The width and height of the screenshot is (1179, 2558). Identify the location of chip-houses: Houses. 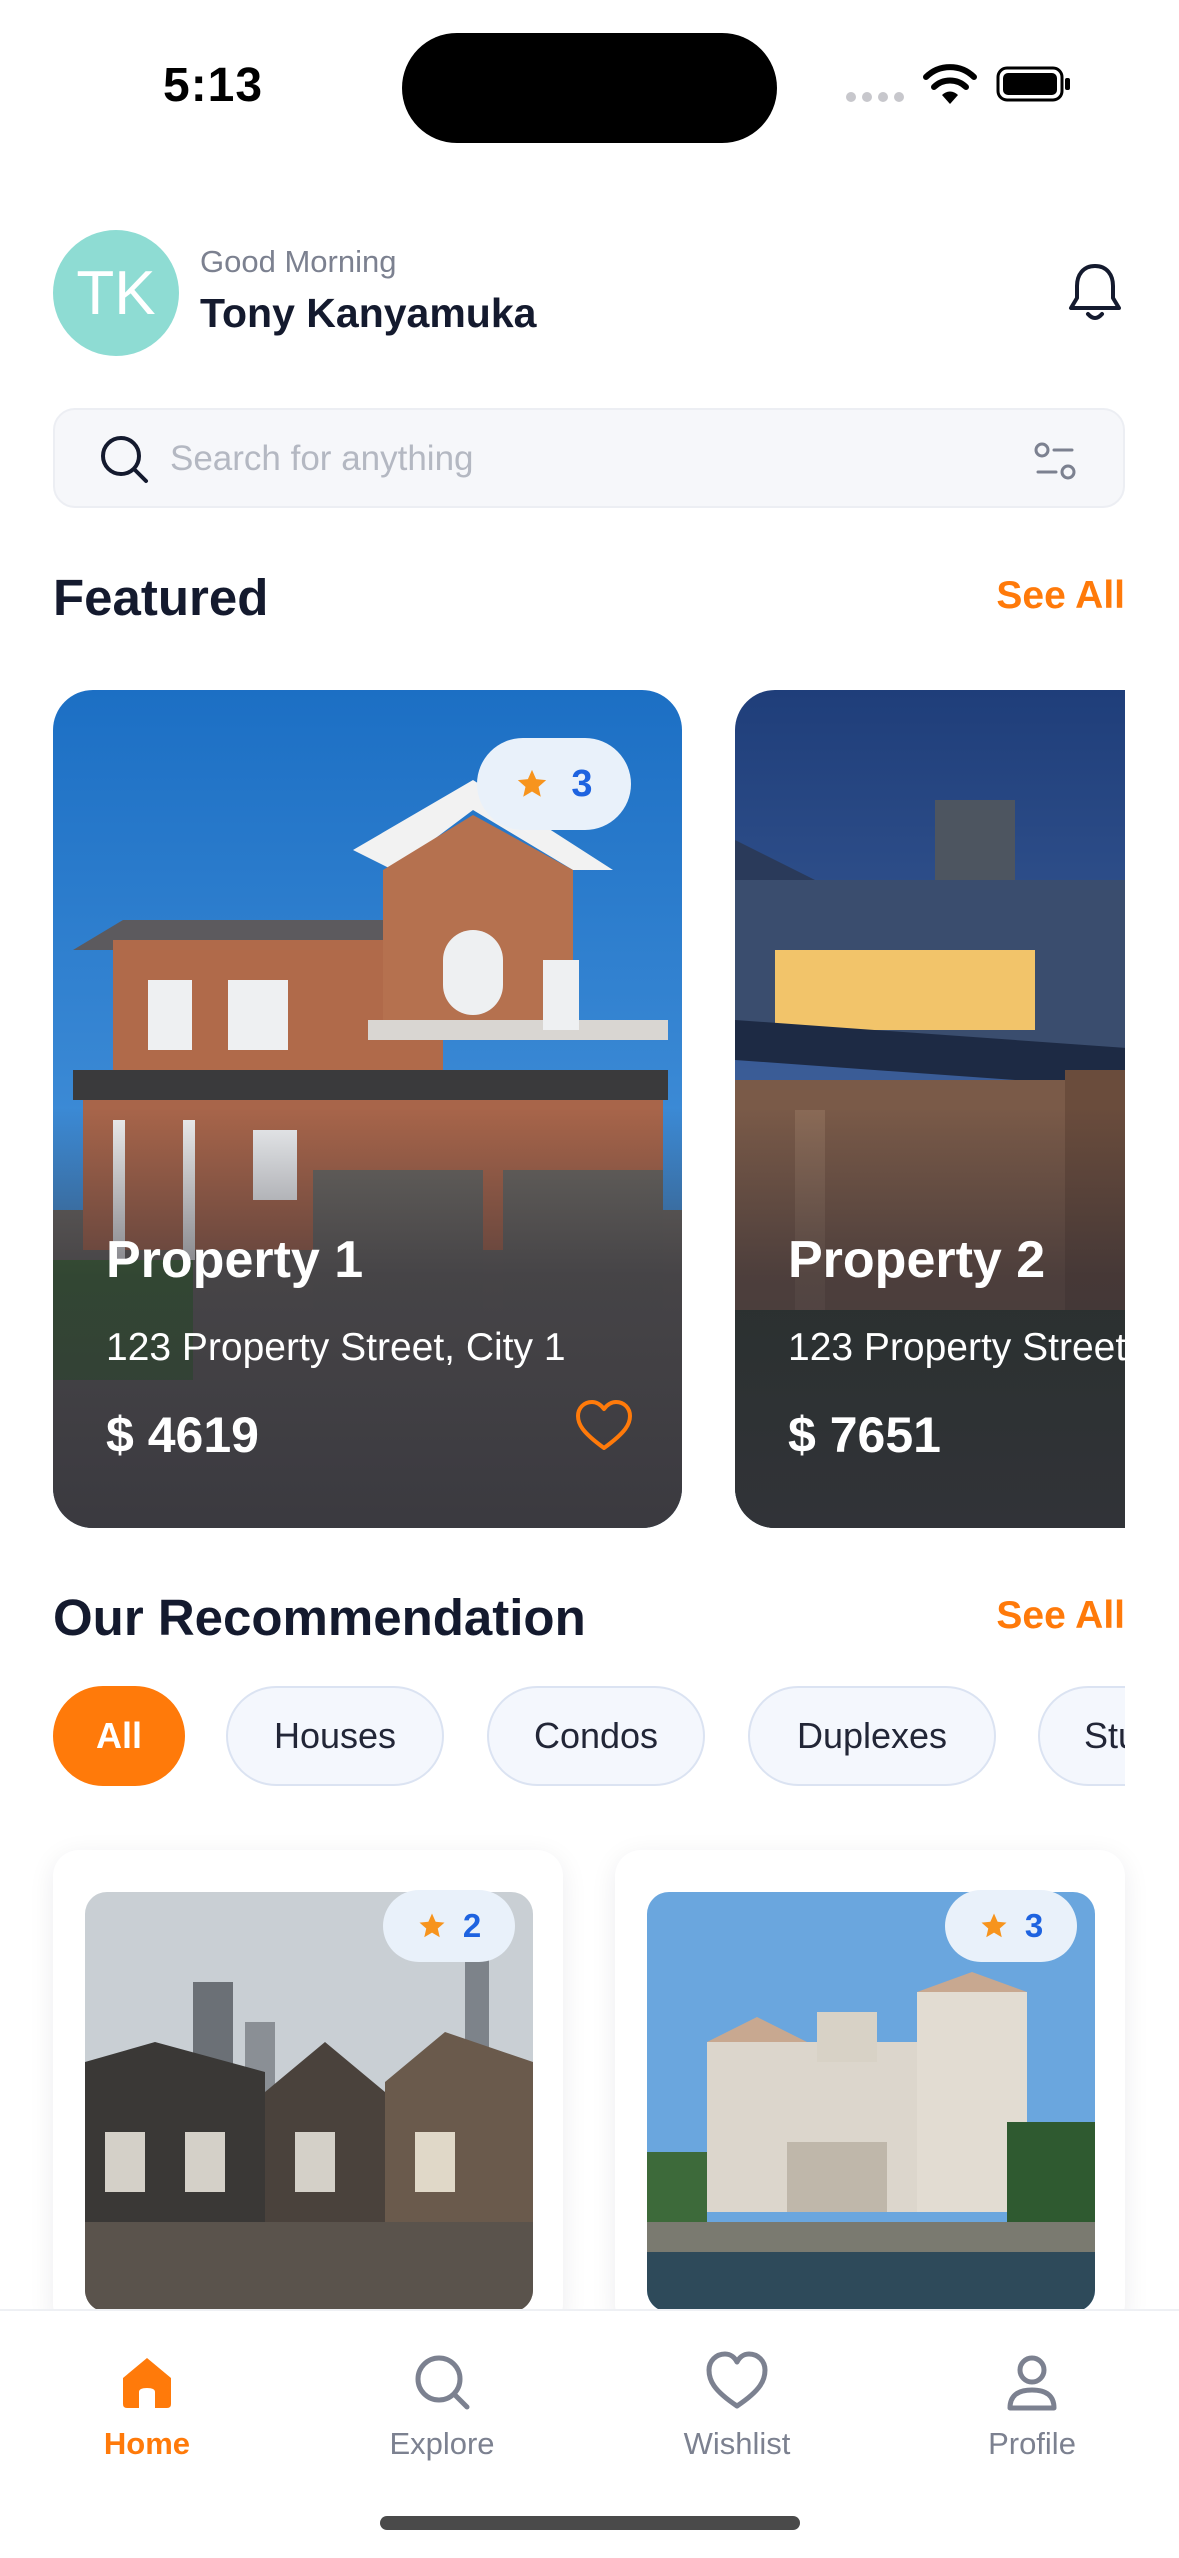
(335, 1736).